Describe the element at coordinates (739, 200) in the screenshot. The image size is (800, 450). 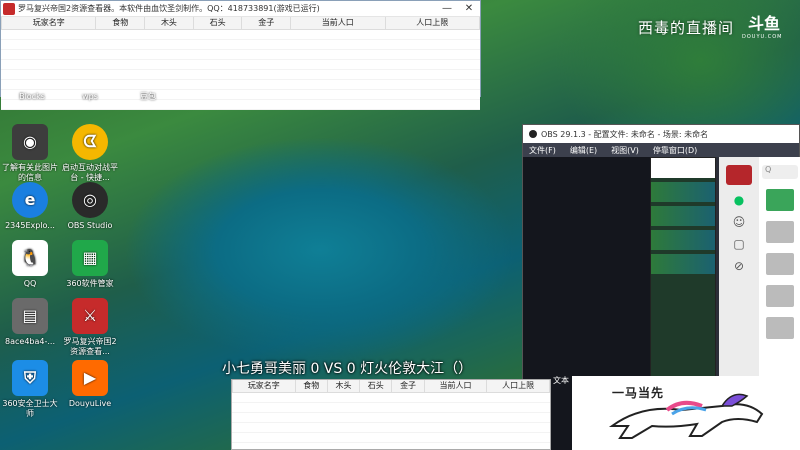
I see `chat-icon: ●` at that location.